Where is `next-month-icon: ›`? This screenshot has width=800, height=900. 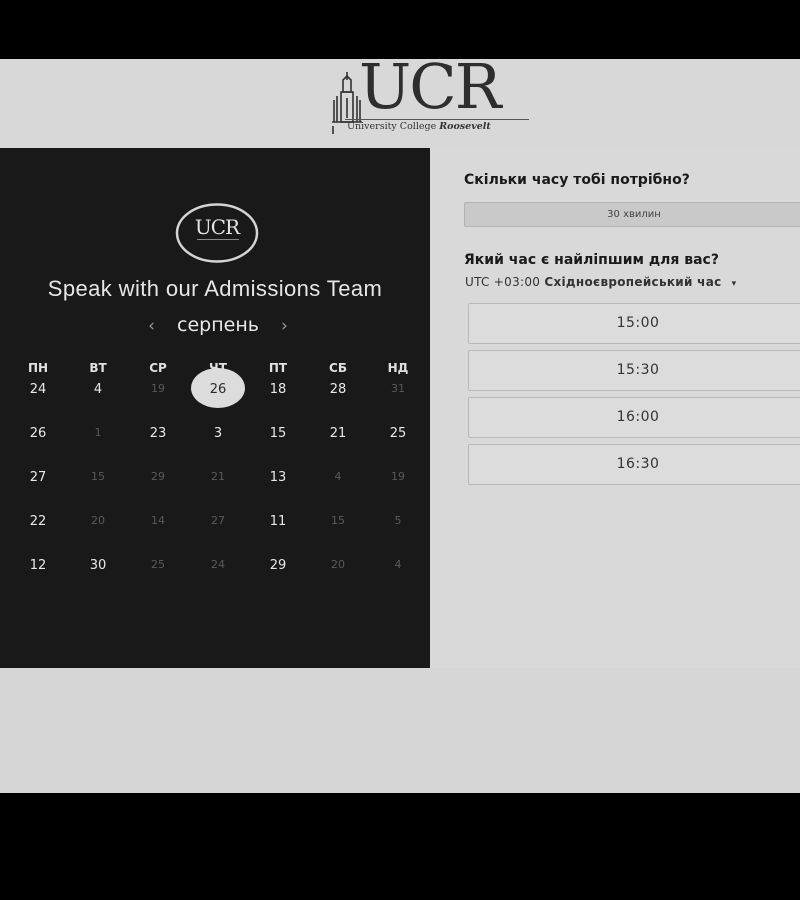
next-month-icon: › is located at coordinates (284, 326).